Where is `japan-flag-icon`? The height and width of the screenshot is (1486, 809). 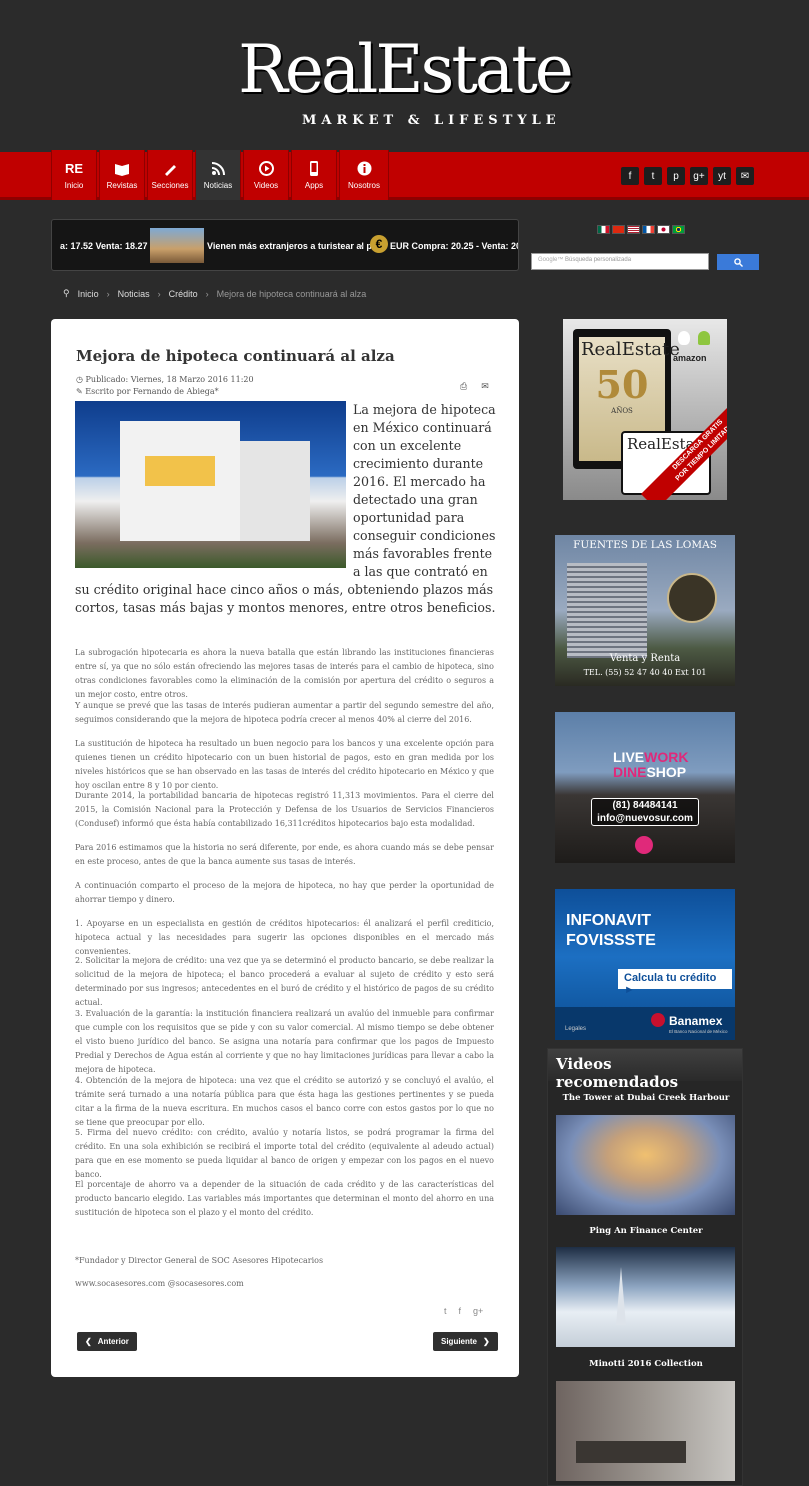
japan-flag-icon is located at coordinates (663, 229).